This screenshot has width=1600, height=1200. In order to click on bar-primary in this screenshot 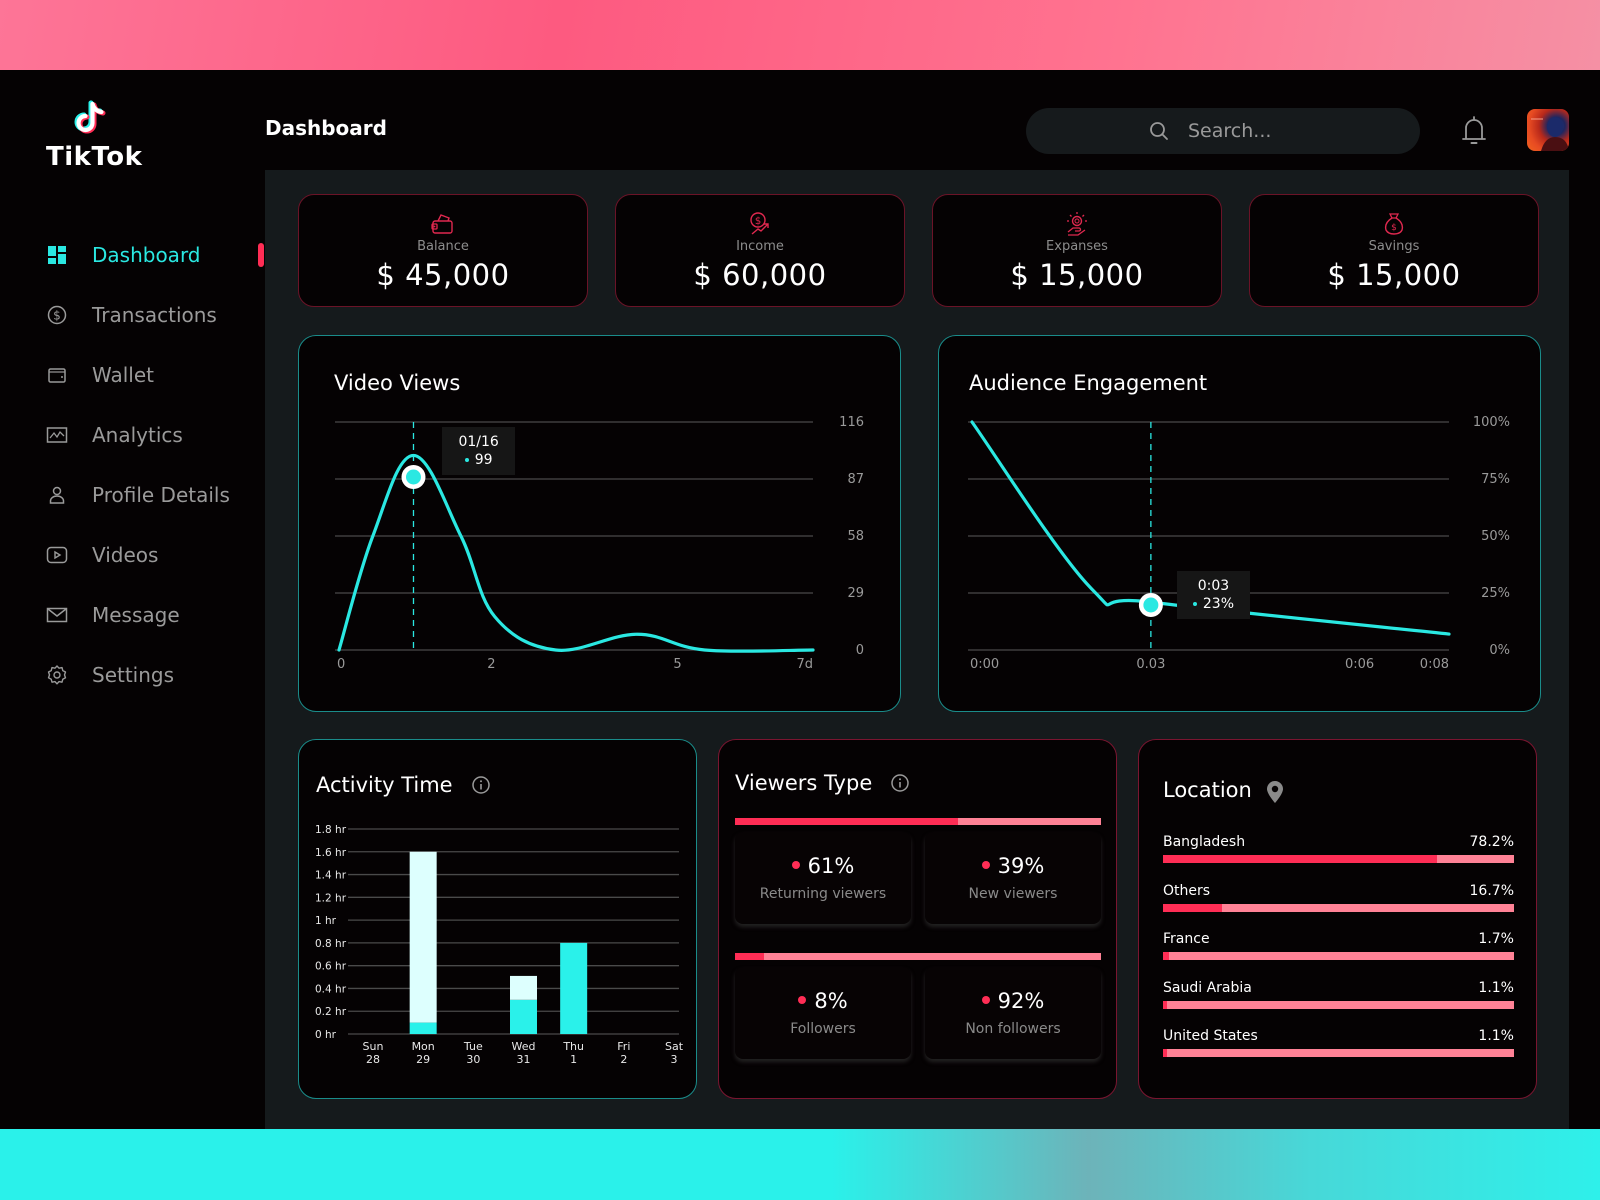, I will do `click(523, 1016)`.